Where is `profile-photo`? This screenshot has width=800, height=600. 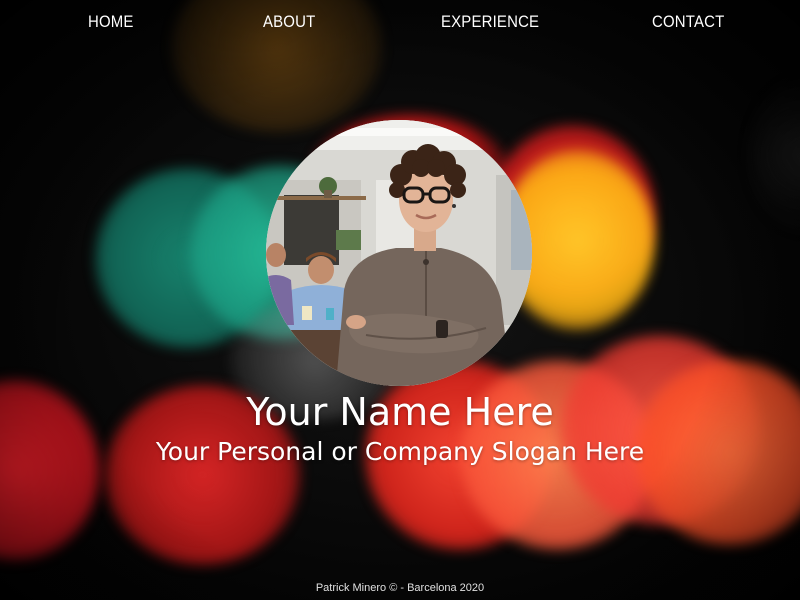 profile-photo is located at coordinates (399, 253).